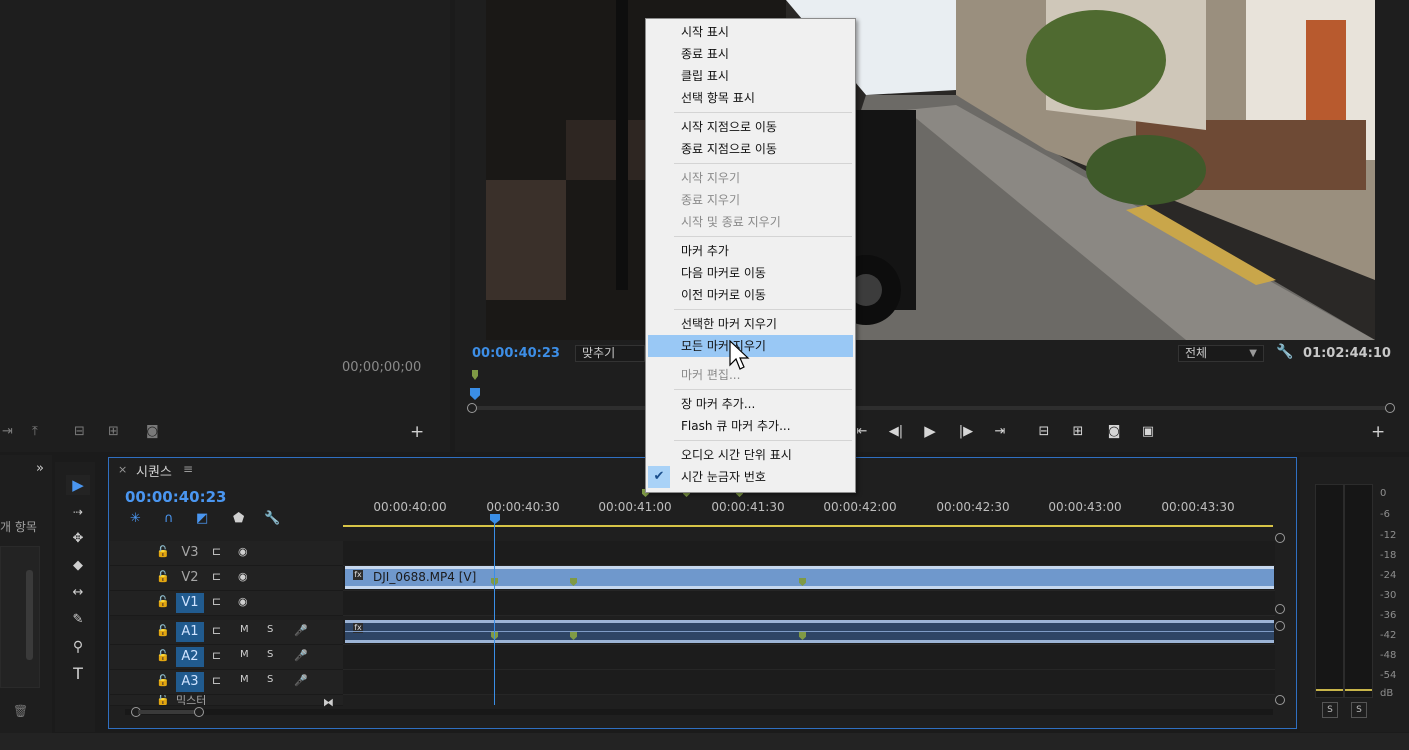  Describe the element at coordinates (750, 178) in the screenshot. I see `menu-item-clear-in: 시작 지우기` at that location.